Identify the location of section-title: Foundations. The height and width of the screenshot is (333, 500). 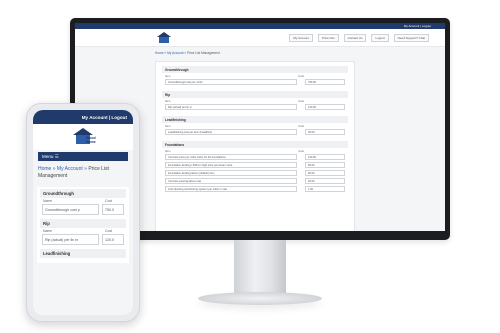
(255, 144).